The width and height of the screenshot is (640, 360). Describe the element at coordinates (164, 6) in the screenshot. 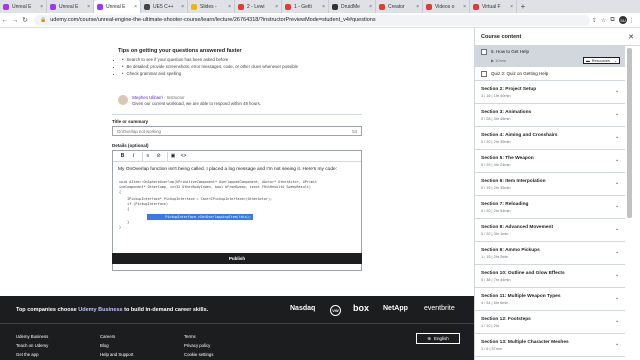

I see `browser-tab: UE5 C++ ×` at that location.